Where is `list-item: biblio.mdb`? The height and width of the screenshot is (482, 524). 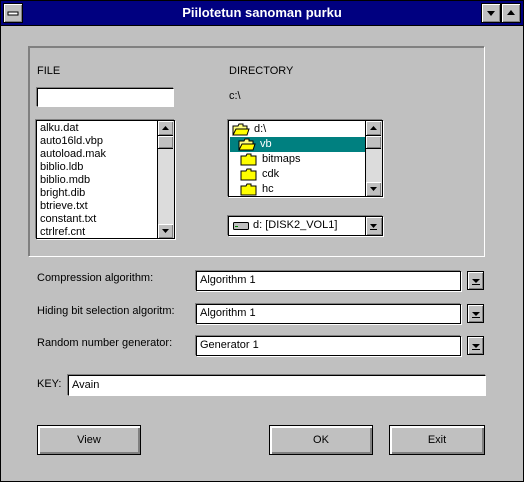 list-item: biblio.mdb is located at coordinates (65, 180).